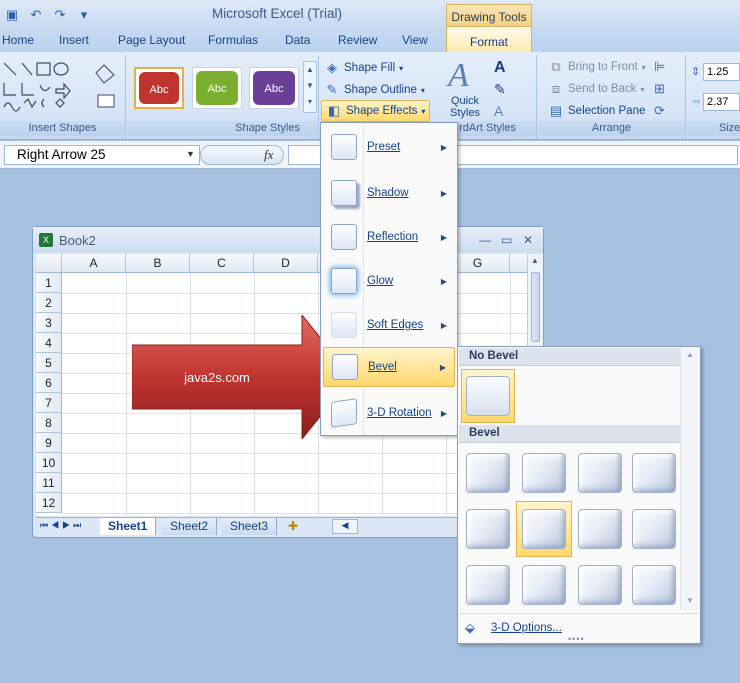 This screenshot has height=683, width=740. I want to click on menu-item-glow: Glow ▶, so click(389, 281).